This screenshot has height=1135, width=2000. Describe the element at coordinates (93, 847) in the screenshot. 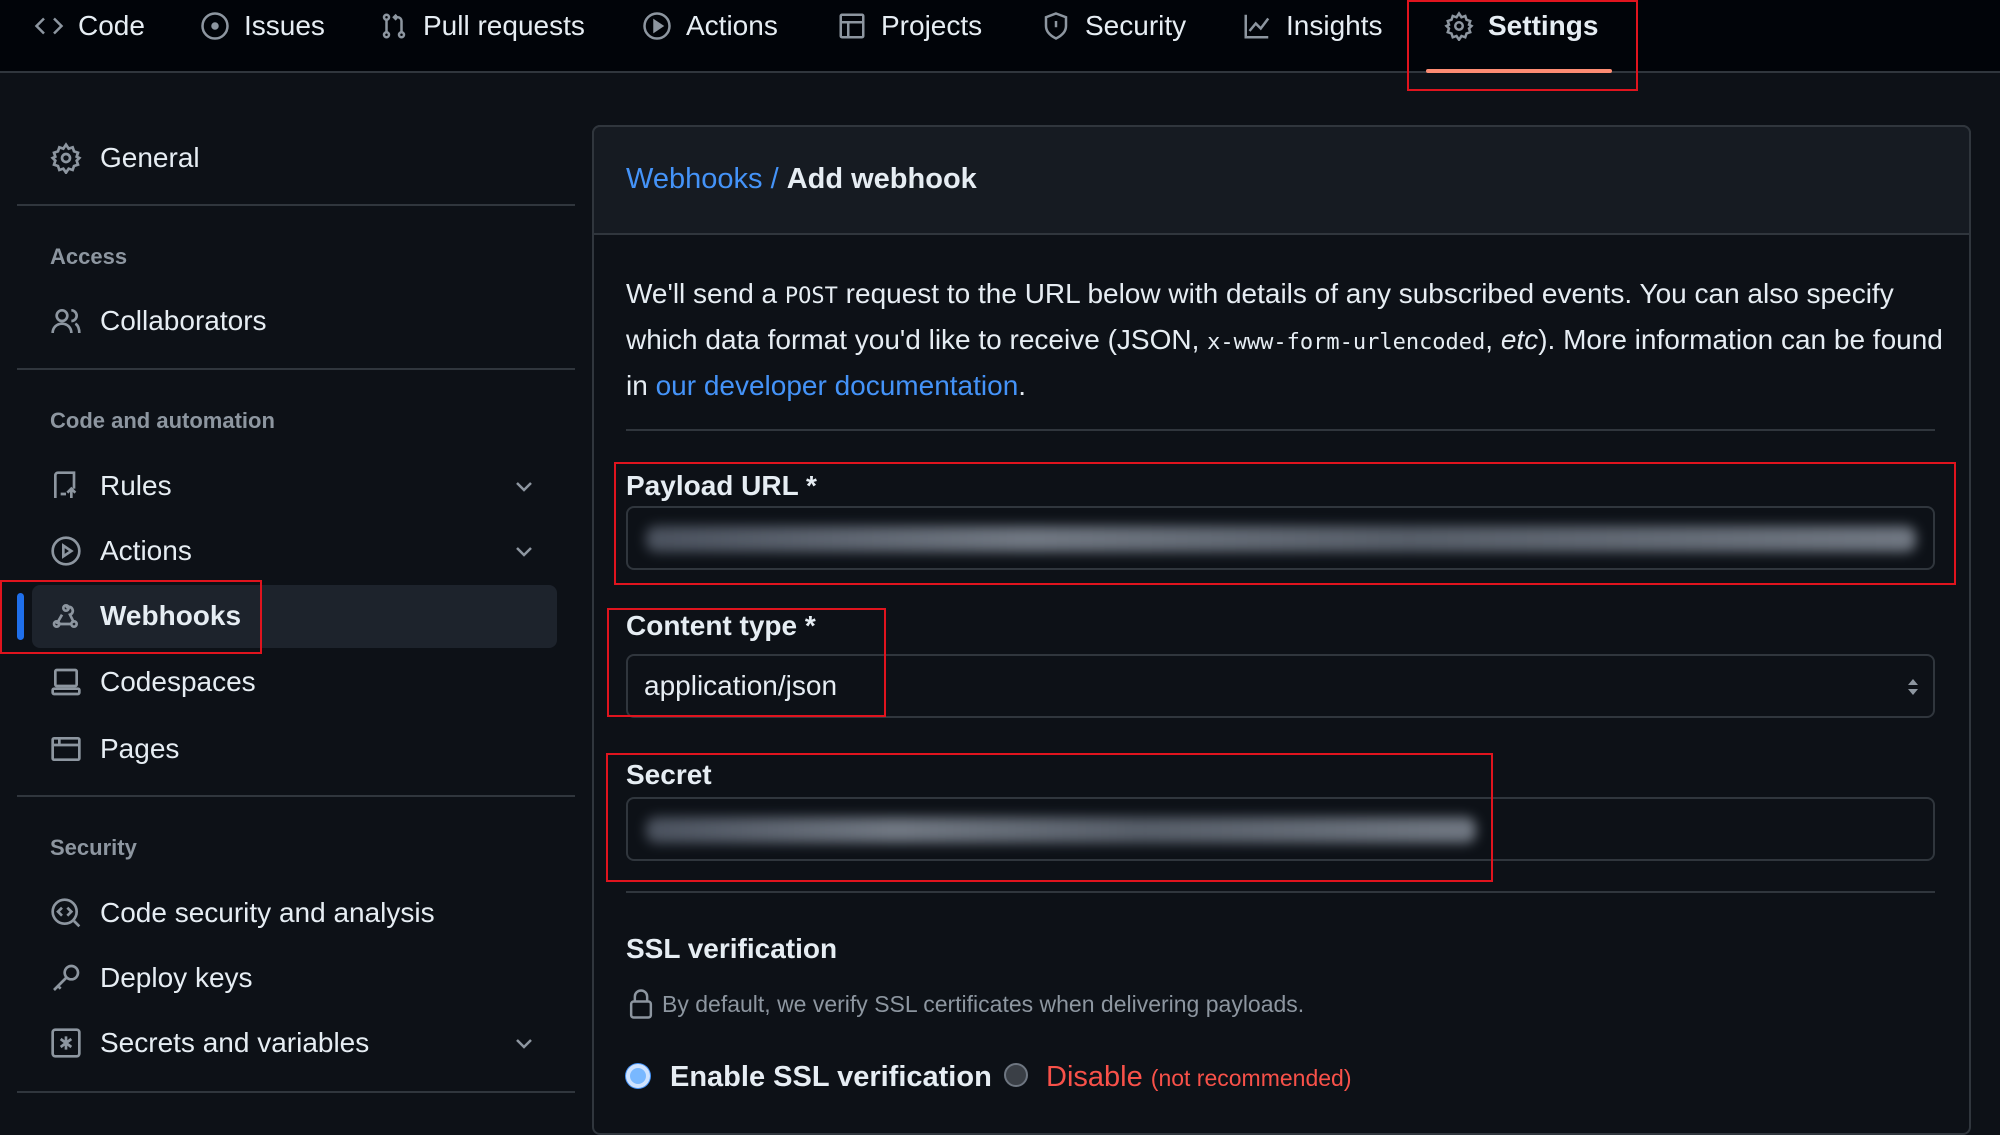

I see `section-header-security: Security` at that location.